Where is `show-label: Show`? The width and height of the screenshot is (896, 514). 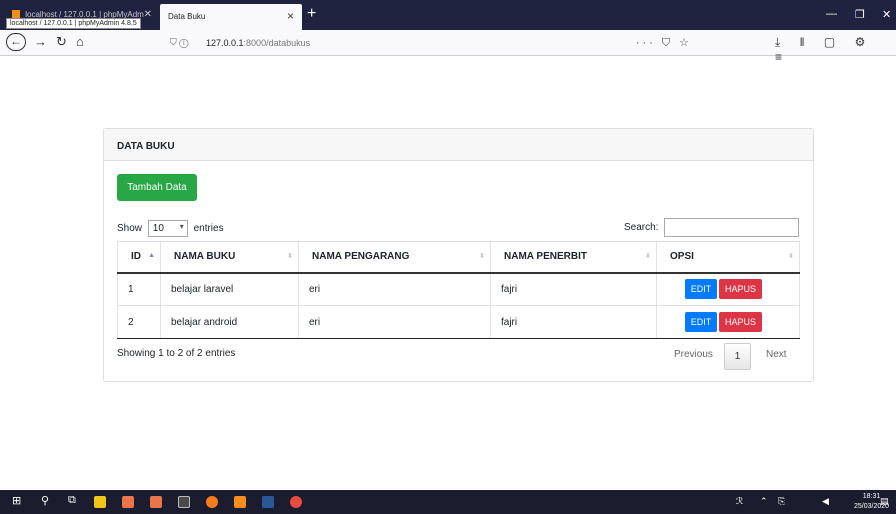 show-label: Show is located at coordinates (130, 229).